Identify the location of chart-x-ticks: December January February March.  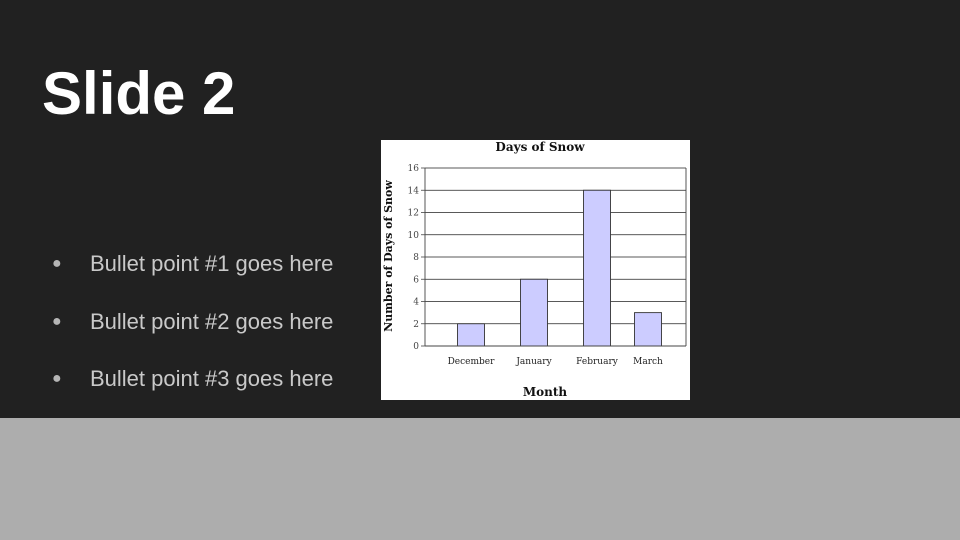
(555, 362).